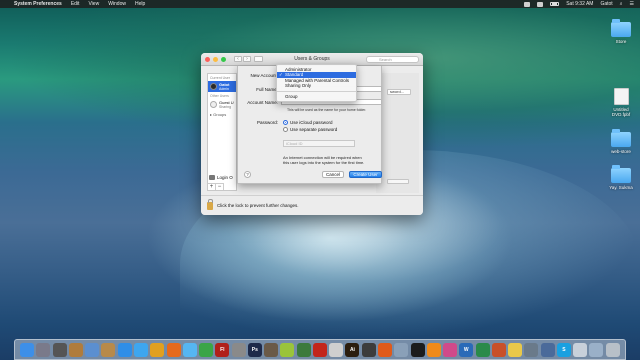  Describe the element at coordinates (238, 59) in the screenshot. I see `back-button: ‹` at that location.